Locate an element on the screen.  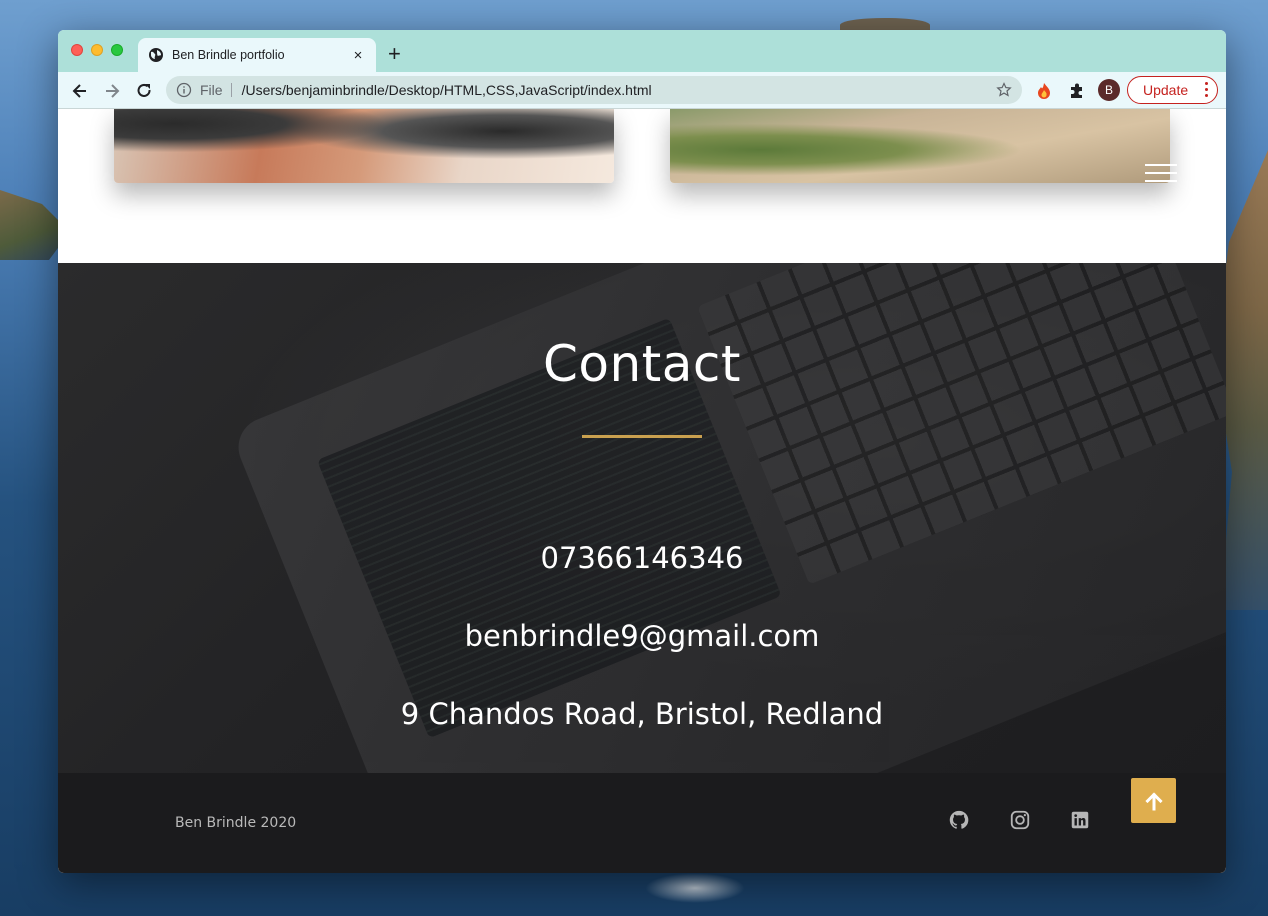
instagram-icon is located at coordinates (1020, 820).